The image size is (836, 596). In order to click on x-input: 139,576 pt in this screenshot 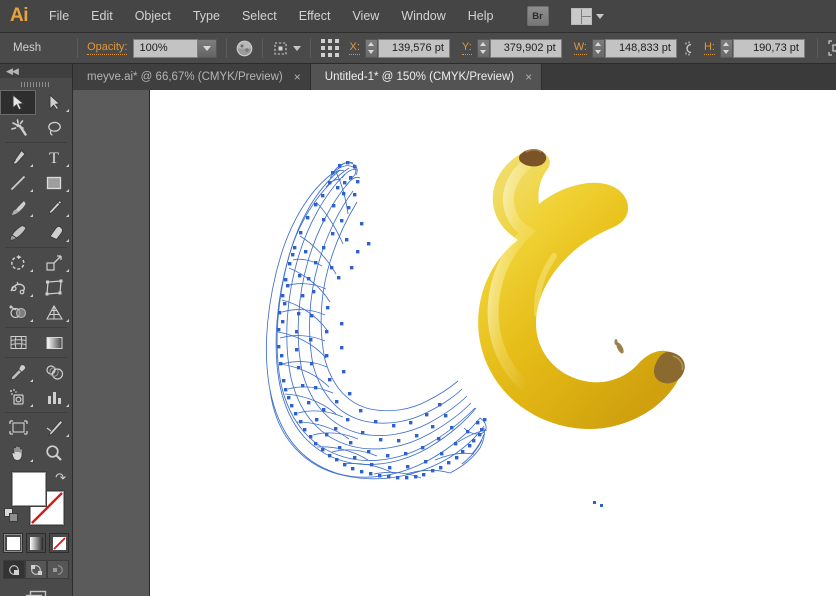, I will do `click(413, 48)`.